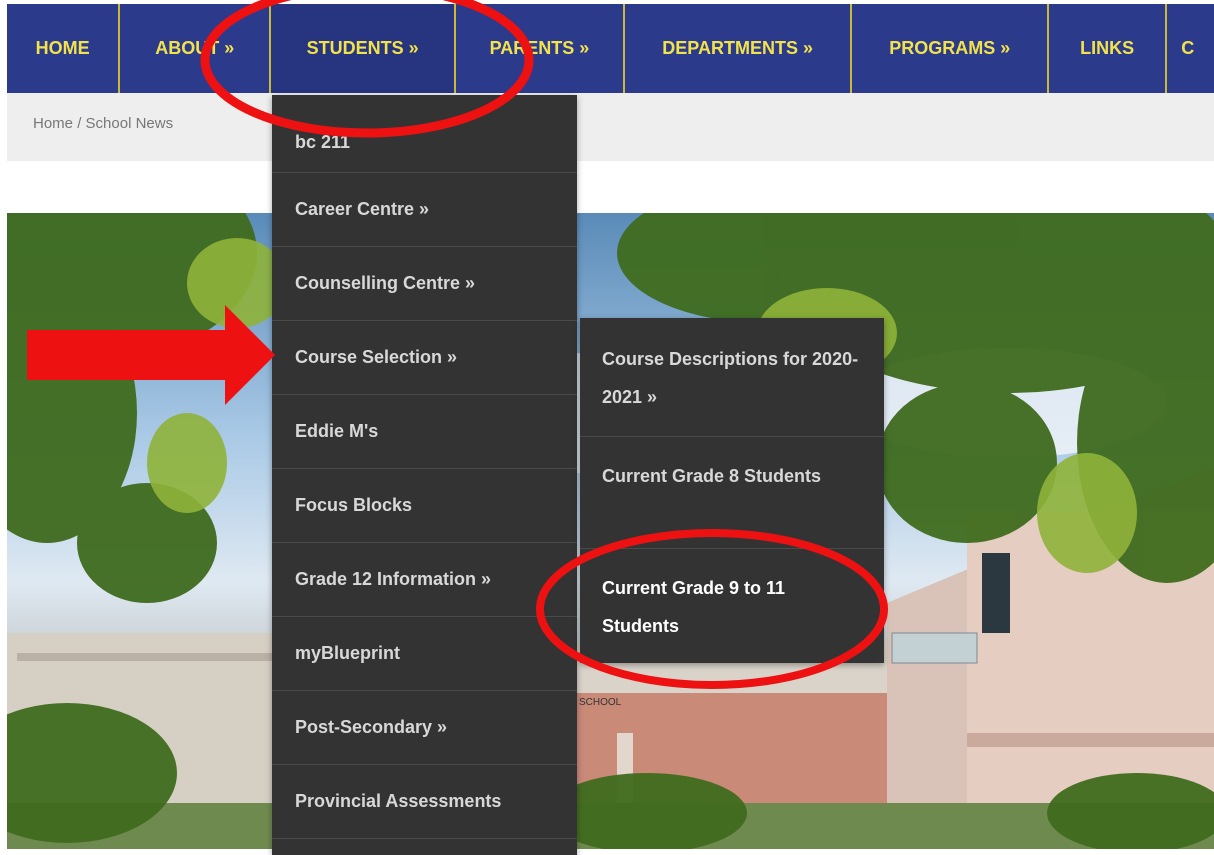 Image resolution: width=1214 pixels, height=855 pixels. Describe the element at coordinates (424, 728) in the screenshot. I see `menu-item-post-secondary: Post-Secondary »` at that location.